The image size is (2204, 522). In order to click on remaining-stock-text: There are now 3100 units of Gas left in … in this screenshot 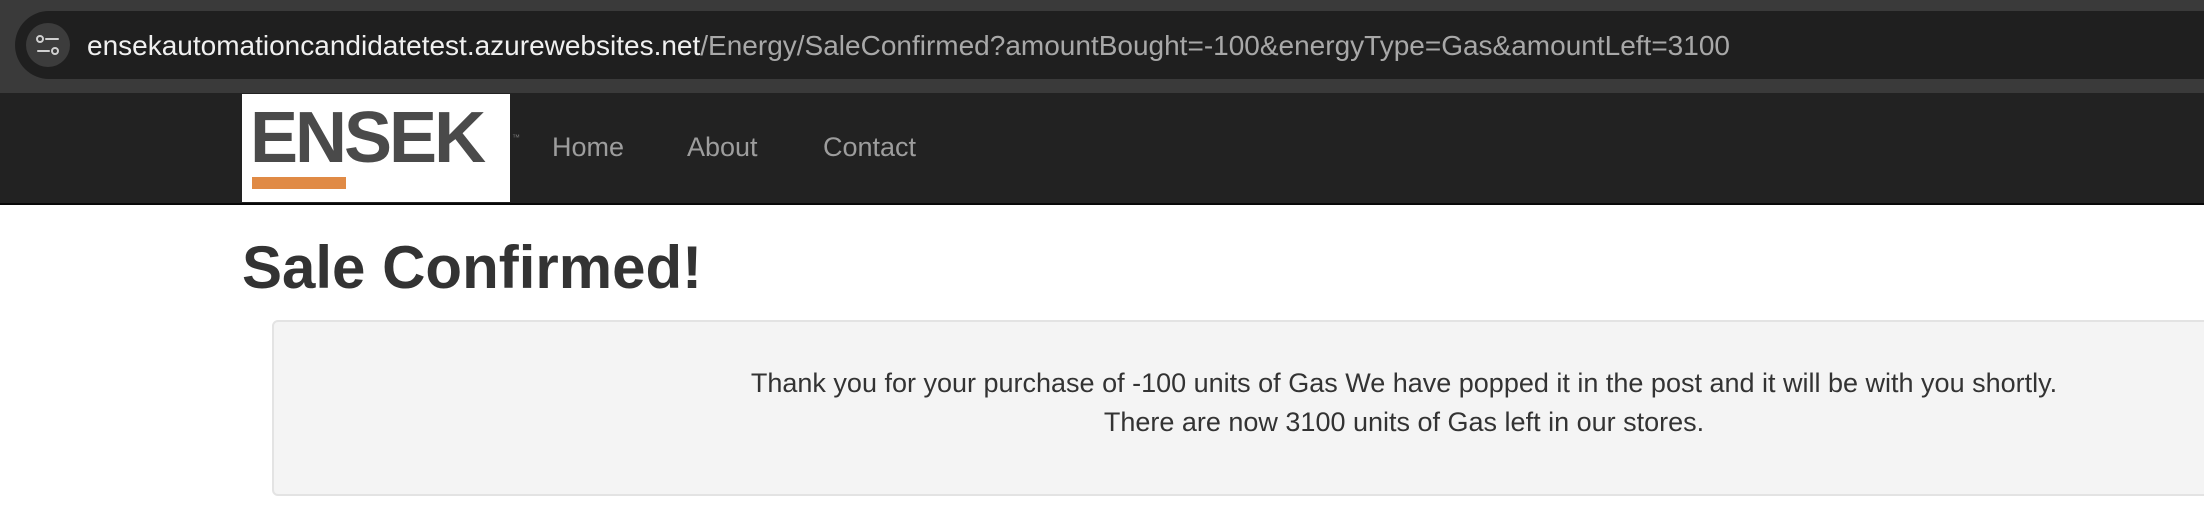, I will do `click(1404, 422)`.